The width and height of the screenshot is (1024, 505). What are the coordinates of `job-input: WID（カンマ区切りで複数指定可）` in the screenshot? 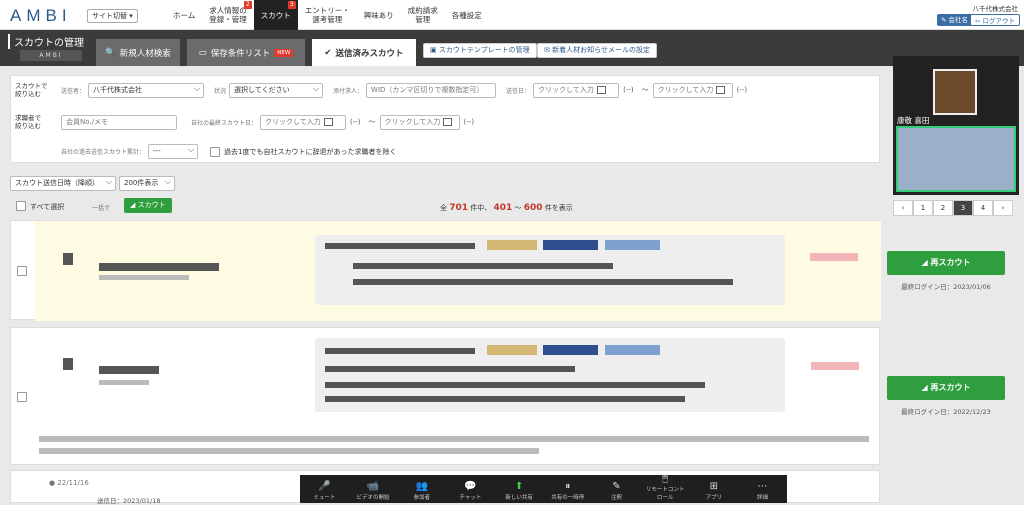 It's located at (431, 90).